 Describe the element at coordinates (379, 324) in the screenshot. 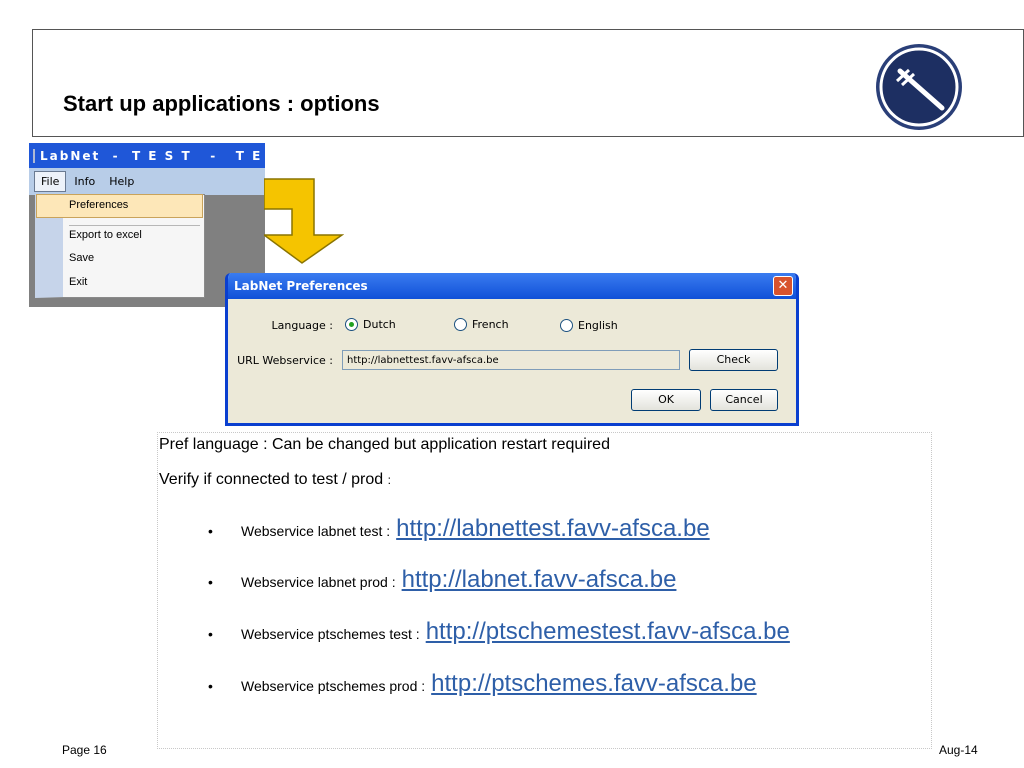

I see `radio-dutch-label: Dutch` at that location.